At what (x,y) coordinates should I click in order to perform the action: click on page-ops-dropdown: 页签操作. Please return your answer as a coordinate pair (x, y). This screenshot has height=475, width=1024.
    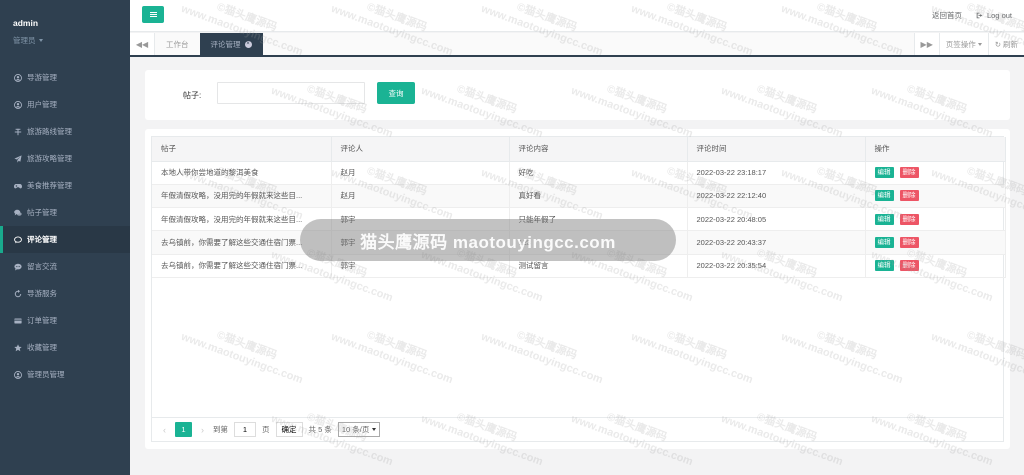
    Looking at the image, I should click on (963, 44).